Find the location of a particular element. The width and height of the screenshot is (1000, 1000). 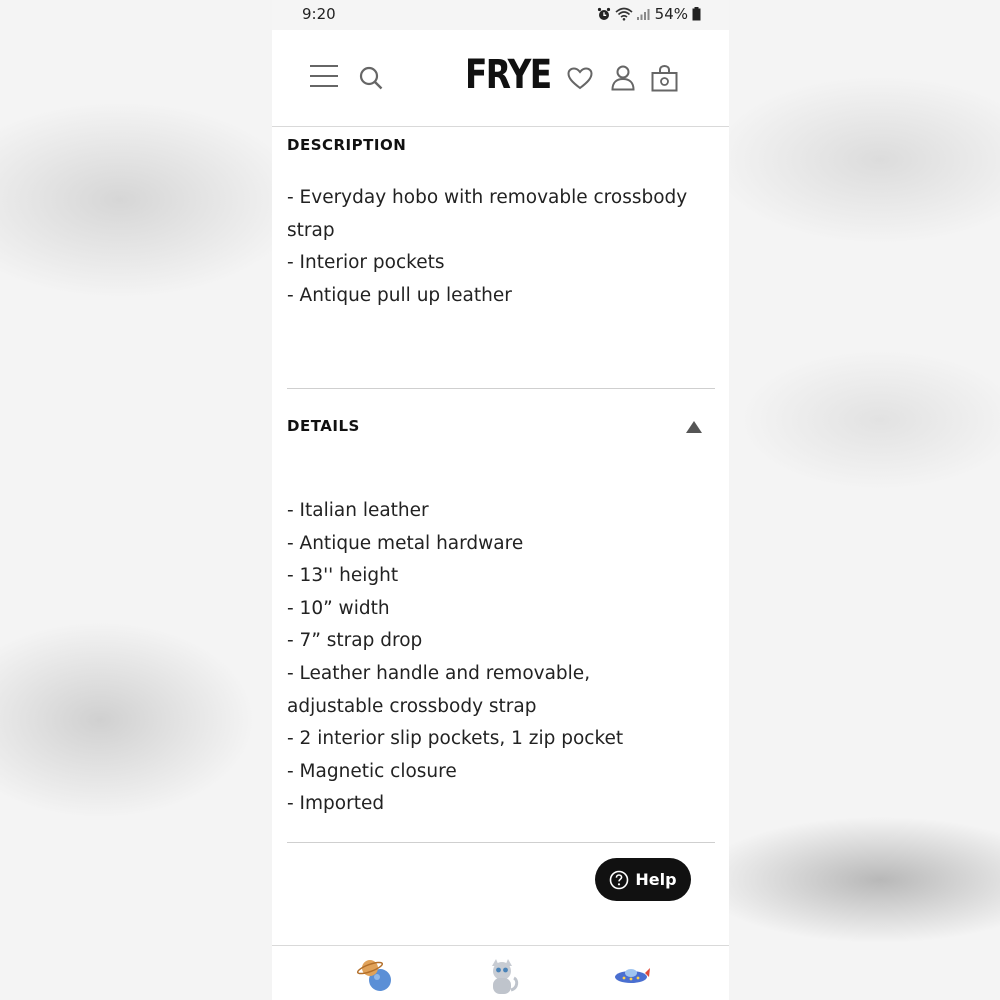

details-line: - 13'' height is located at coordinates (343, 576).